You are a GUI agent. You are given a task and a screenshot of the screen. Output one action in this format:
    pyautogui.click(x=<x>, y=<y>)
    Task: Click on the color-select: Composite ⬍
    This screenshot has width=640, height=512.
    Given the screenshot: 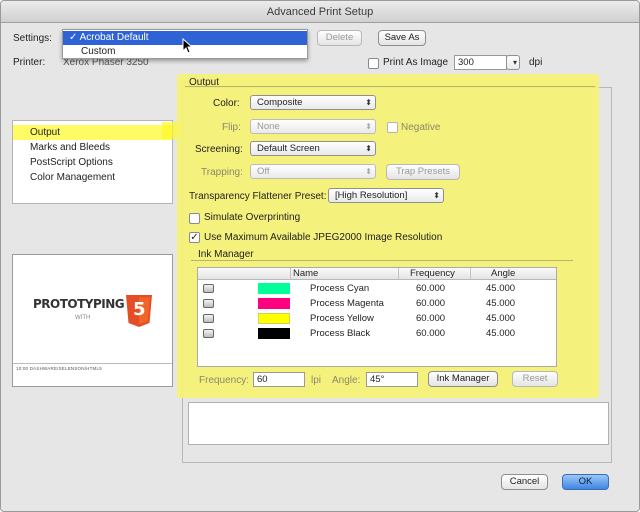 What is the action you would take?
    pyautogui.click(x=313, y=102)
    